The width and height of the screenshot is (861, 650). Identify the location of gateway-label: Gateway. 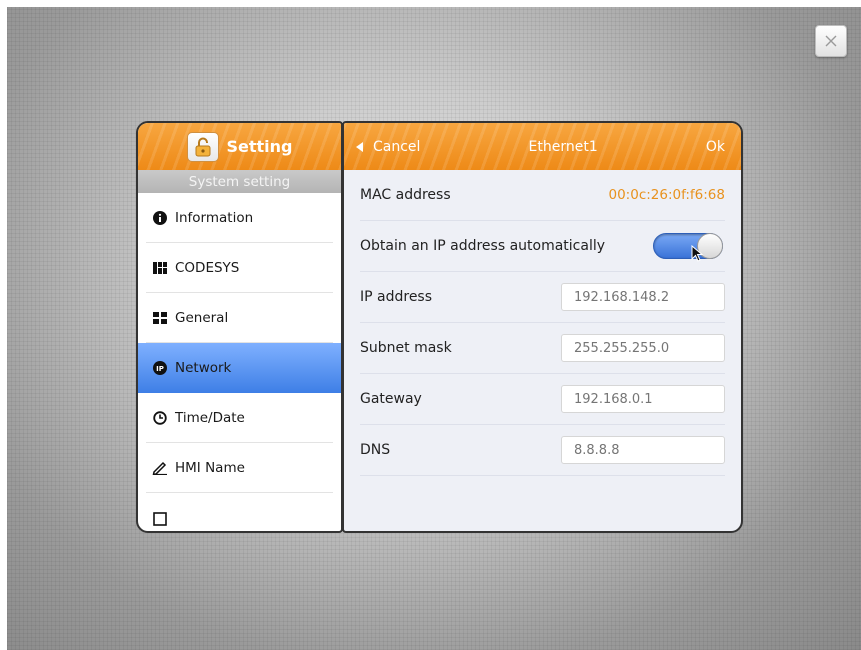
(391, 399).